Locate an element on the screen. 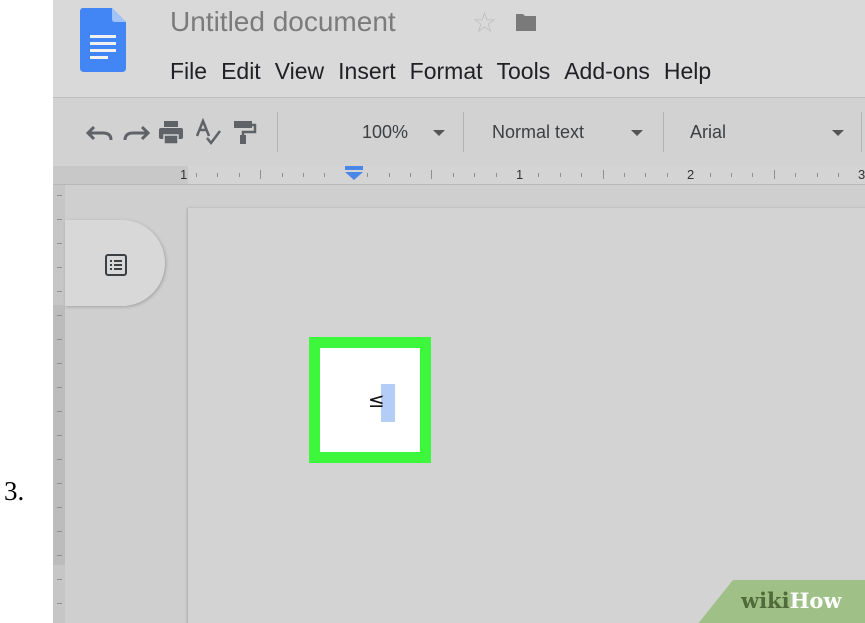 The width and height of the screenshot is (865, 623). step-number: 3. is located at coordinates (14, 491).